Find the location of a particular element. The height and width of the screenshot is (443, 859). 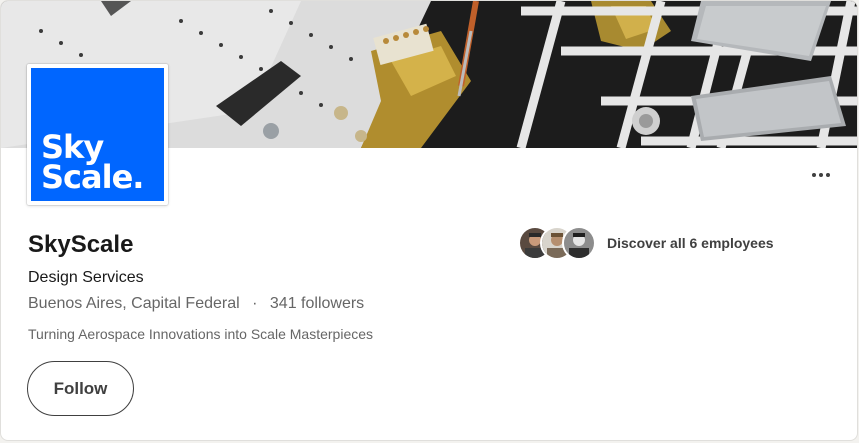

avatar is located at coordinates (579, 243).